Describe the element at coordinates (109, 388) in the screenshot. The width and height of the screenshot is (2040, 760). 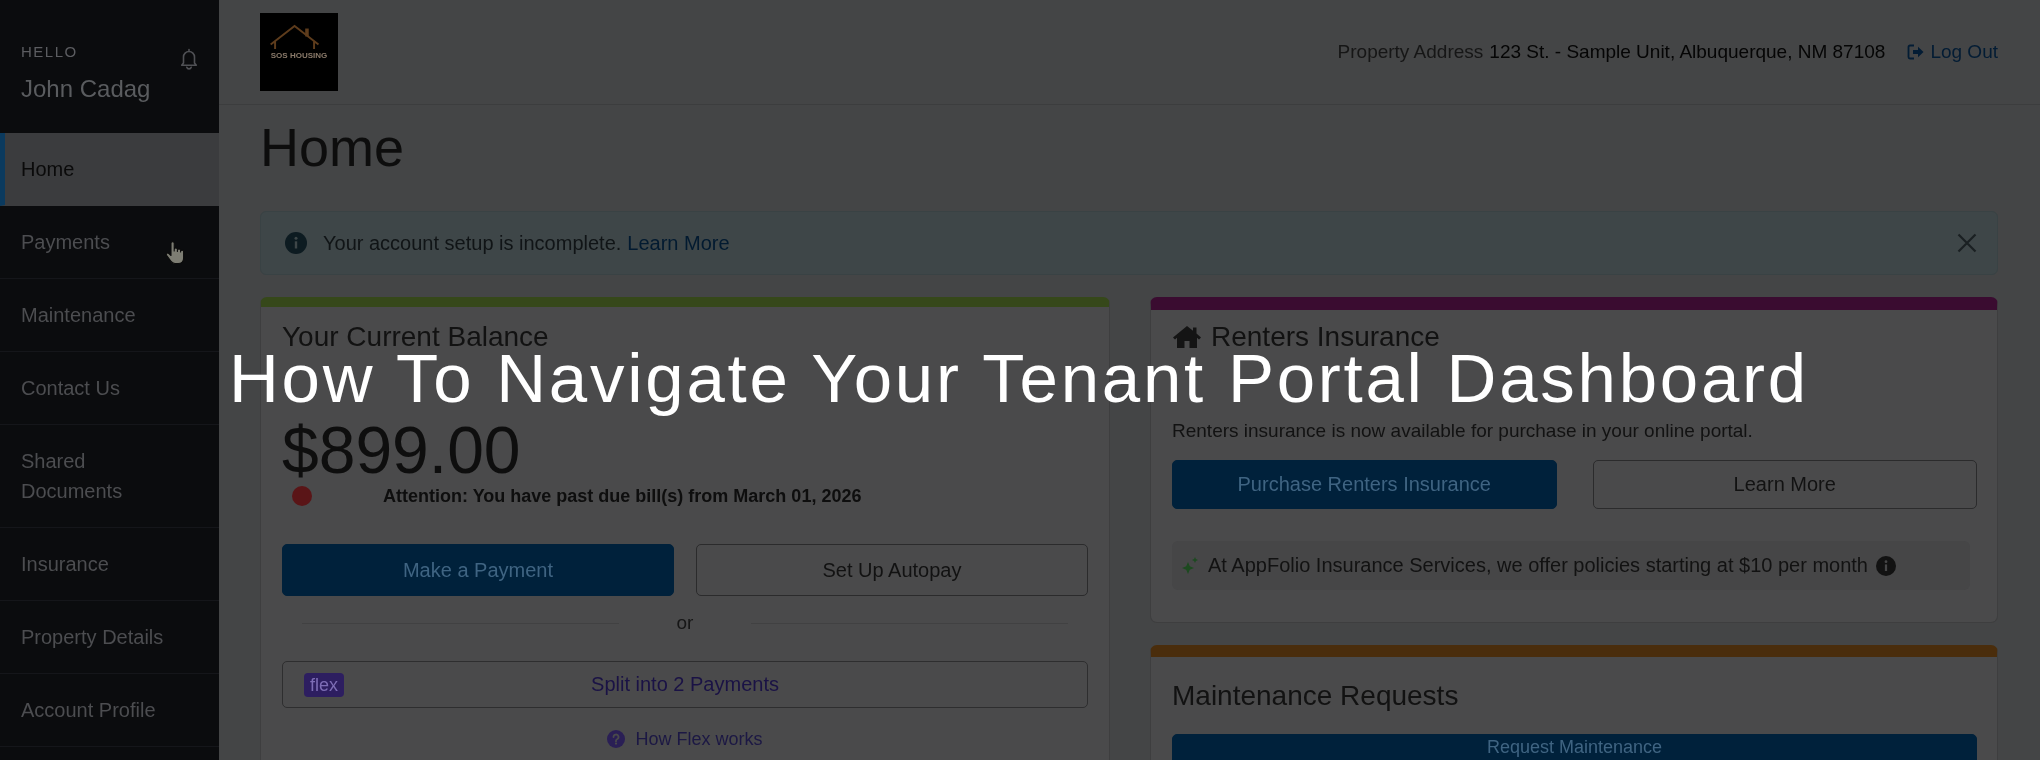
I see `nav-item: Contact Us` at that location.